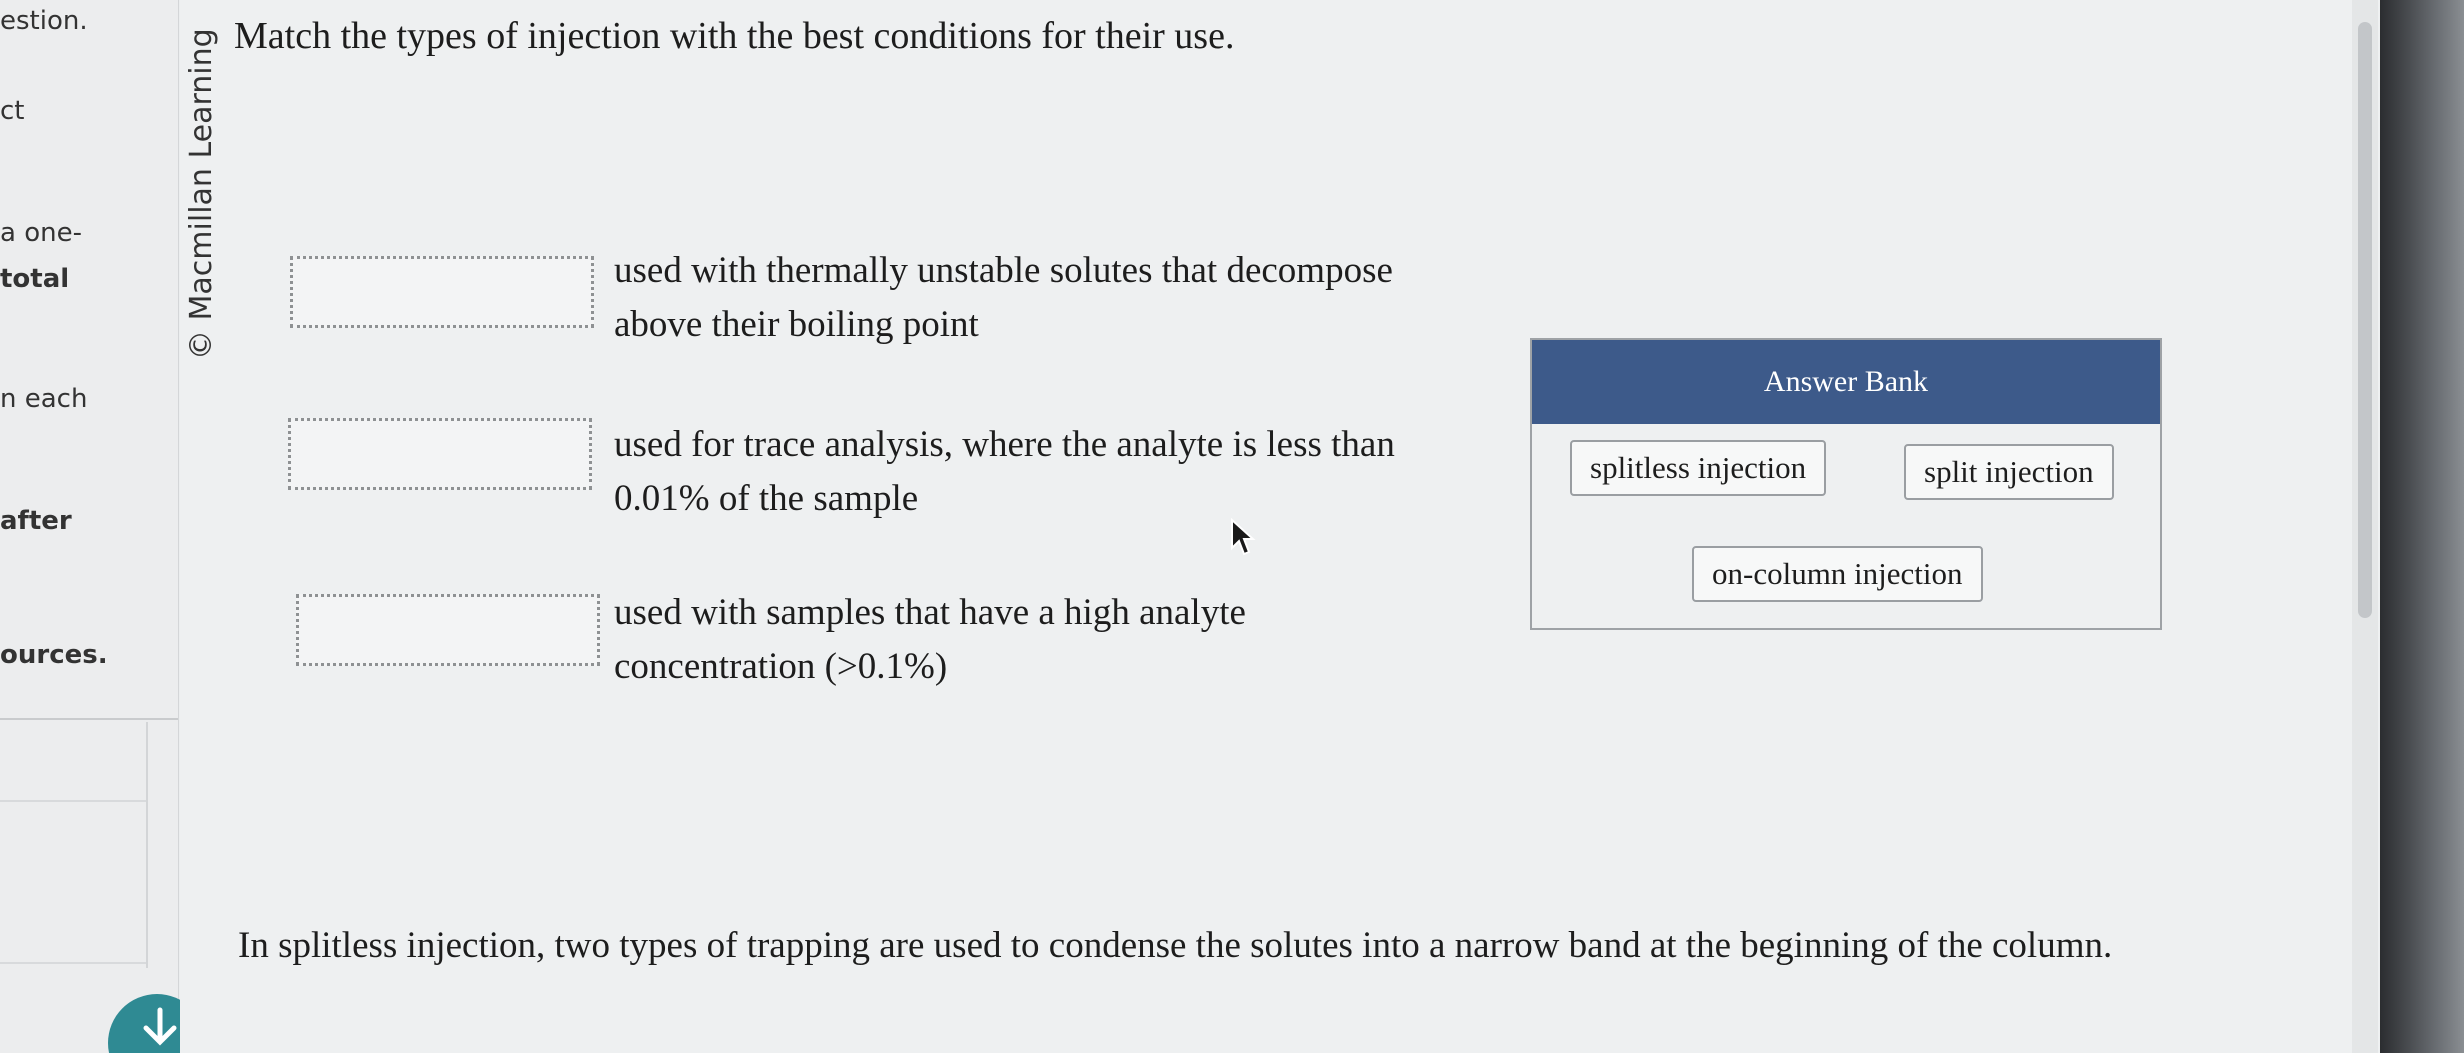  Describe the element at coordinates (89, 719) in the screenshot. I see `sidebar-divider` at that location.